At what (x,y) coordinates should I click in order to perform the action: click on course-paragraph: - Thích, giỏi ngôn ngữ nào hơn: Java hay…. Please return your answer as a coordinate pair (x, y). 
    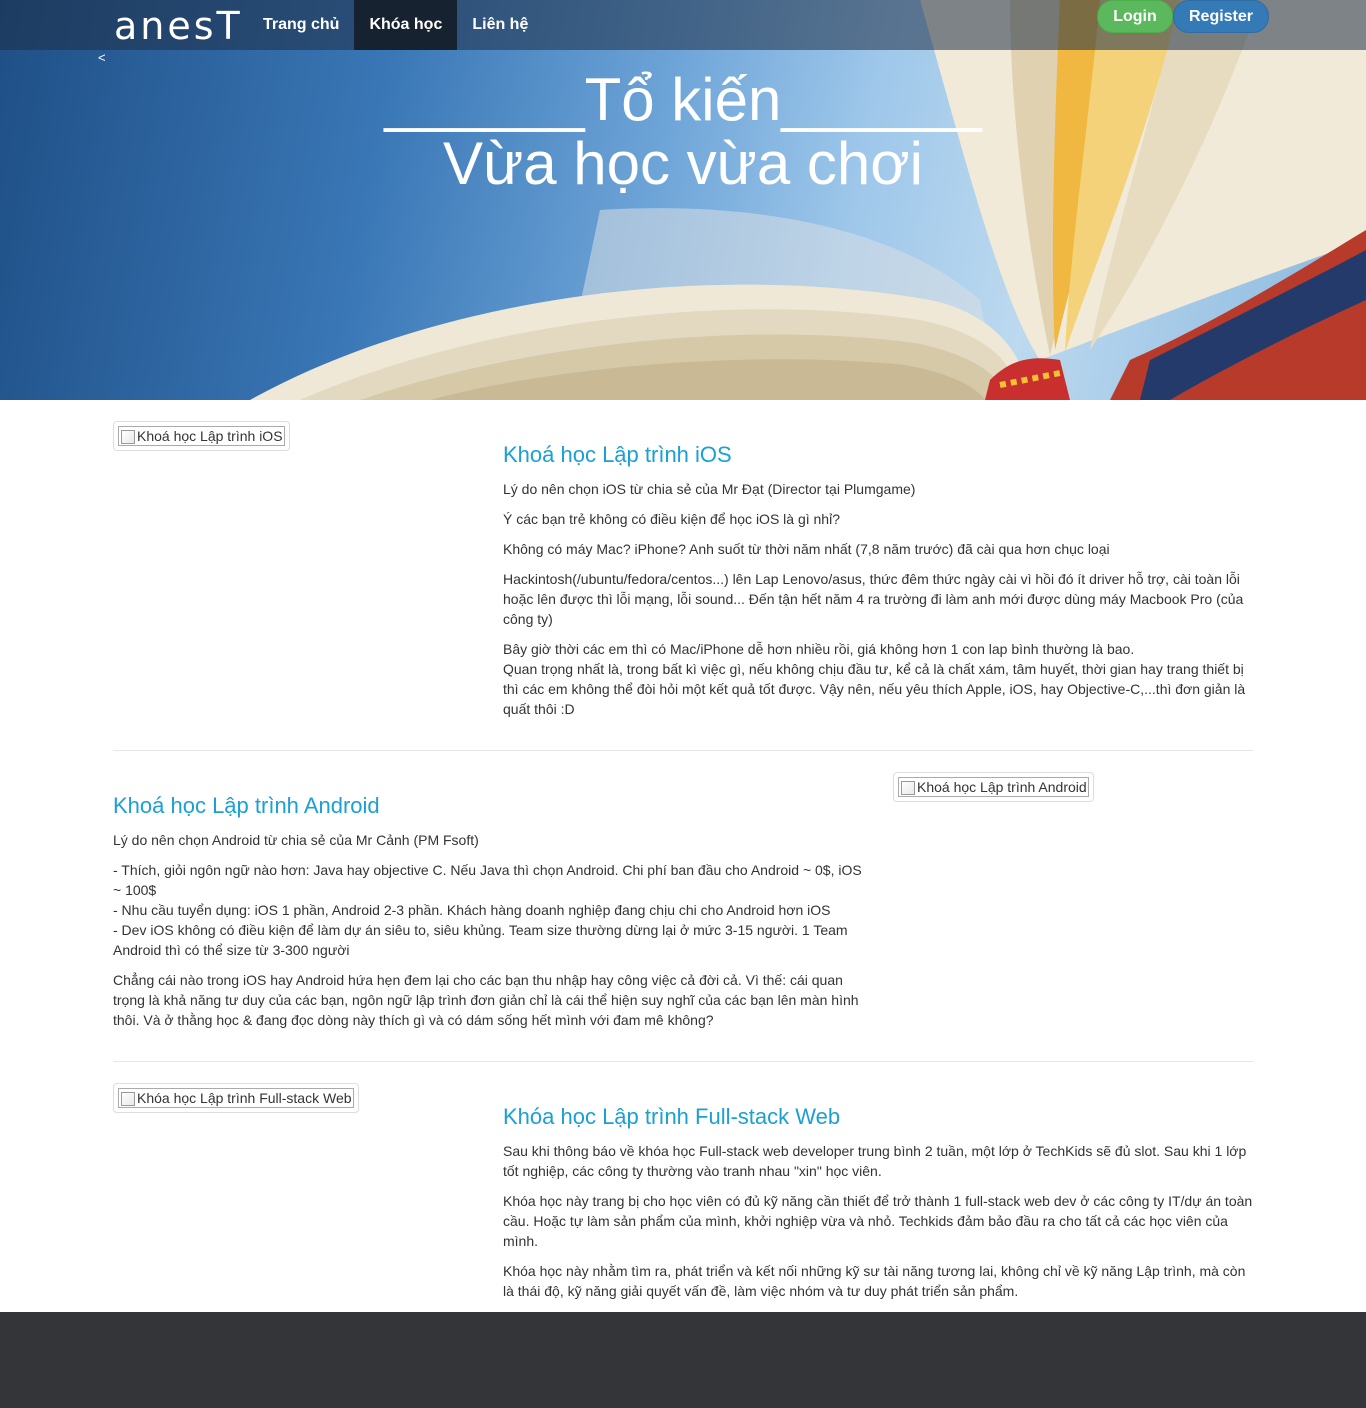
    Looking at the image, I should click on (488, 910).